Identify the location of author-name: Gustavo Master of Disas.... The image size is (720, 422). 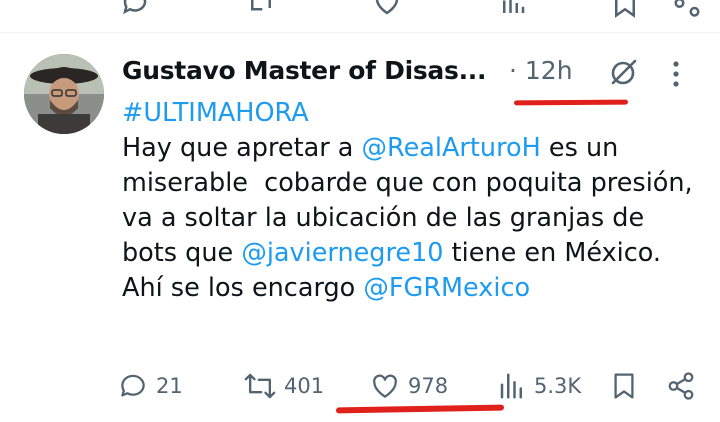
(304, 70).